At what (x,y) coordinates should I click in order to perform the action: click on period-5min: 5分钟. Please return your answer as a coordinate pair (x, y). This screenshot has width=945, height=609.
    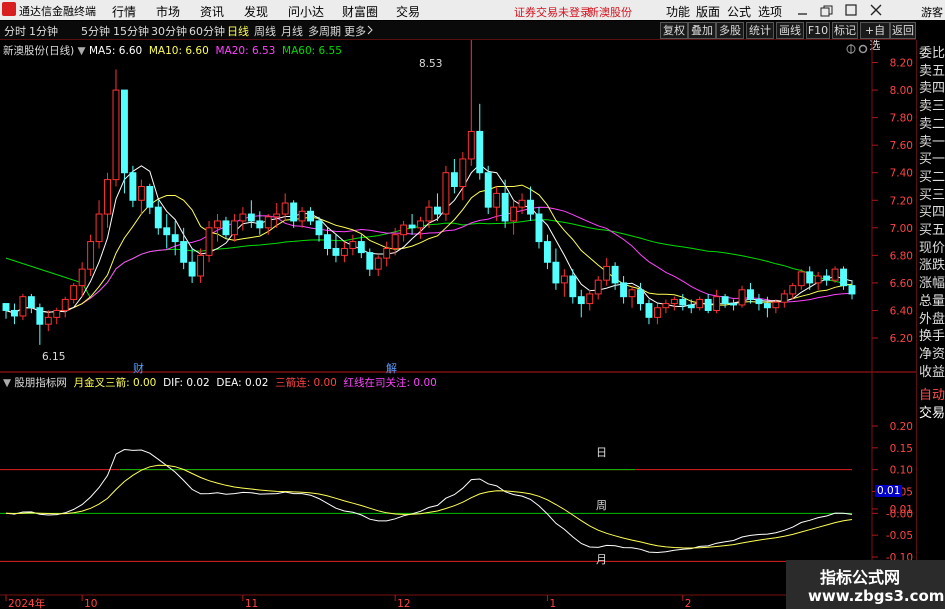
    Looking at the image, I should click on (95, 31).